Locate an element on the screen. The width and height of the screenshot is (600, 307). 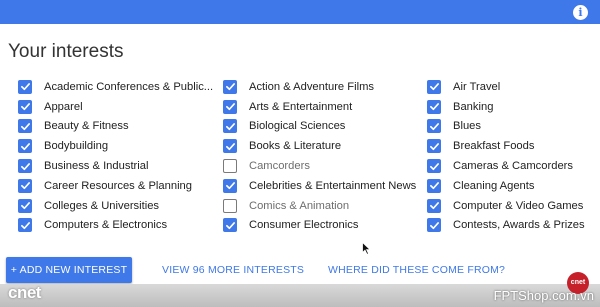
interest-label: Cameras & Camcorders is located at coordinates (513, 166).